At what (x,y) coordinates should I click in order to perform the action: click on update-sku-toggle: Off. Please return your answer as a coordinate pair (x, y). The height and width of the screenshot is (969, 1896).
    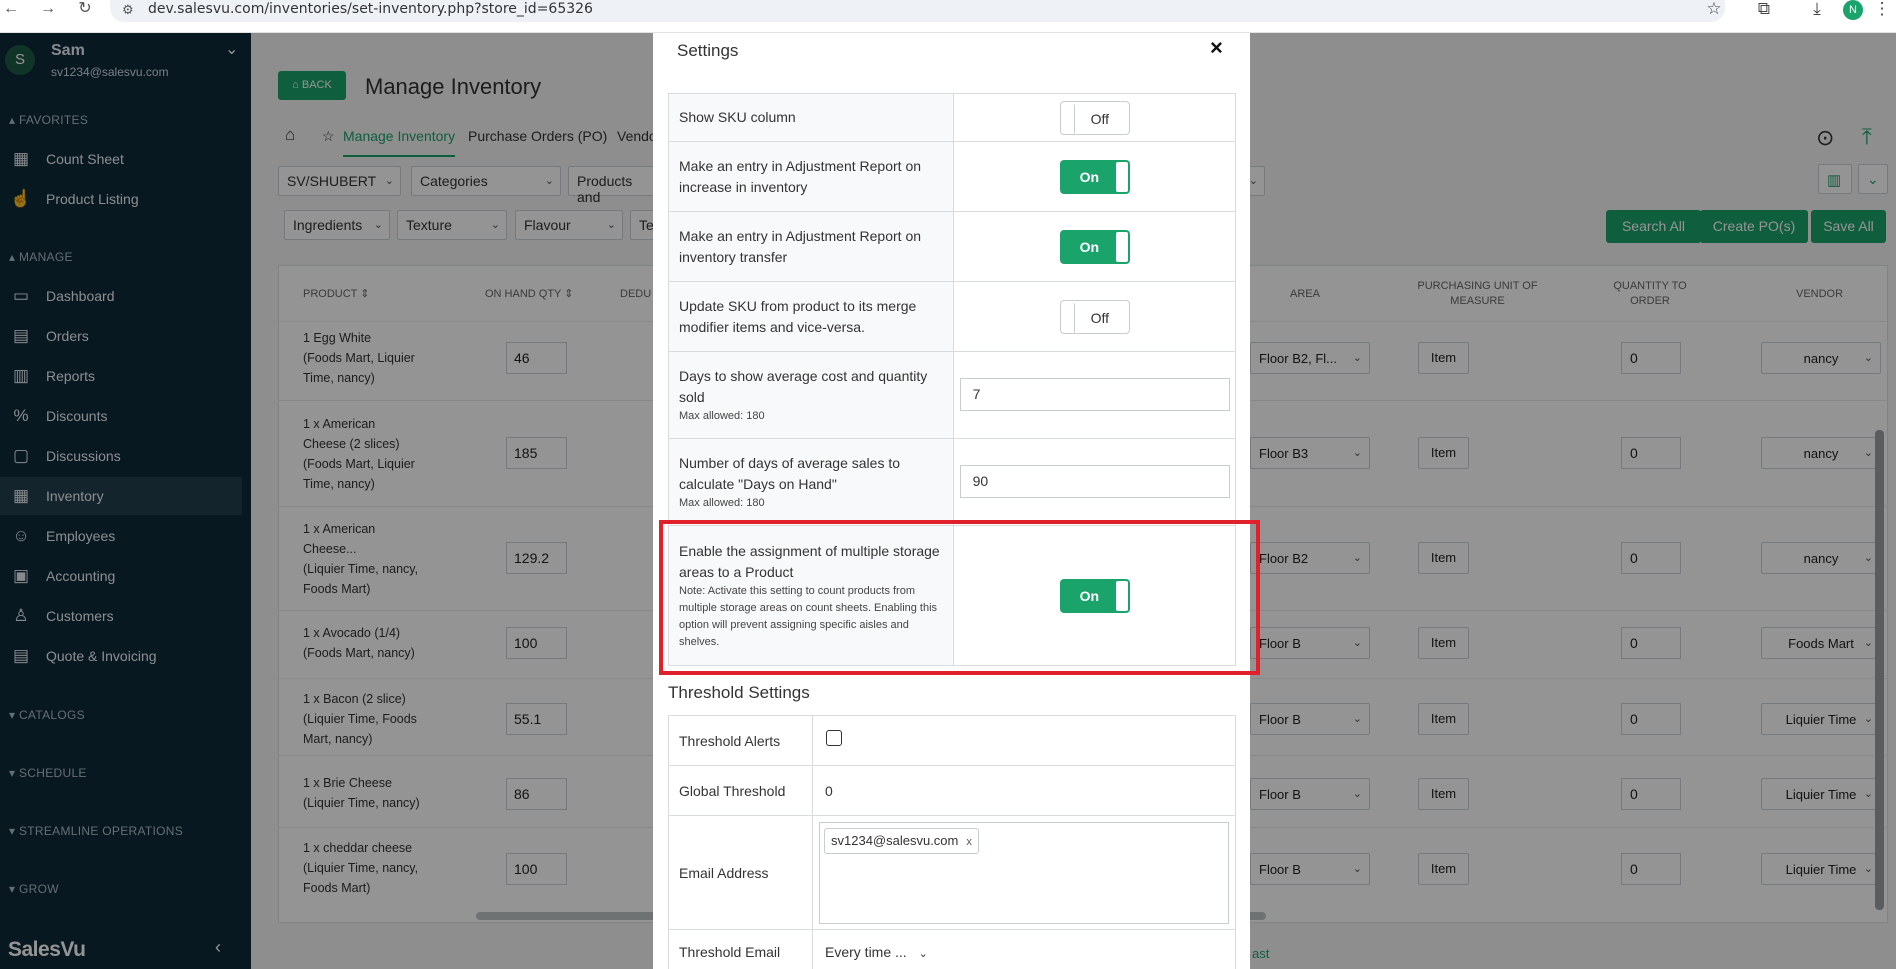
    Looking at the image, I should click on (1094, 317).